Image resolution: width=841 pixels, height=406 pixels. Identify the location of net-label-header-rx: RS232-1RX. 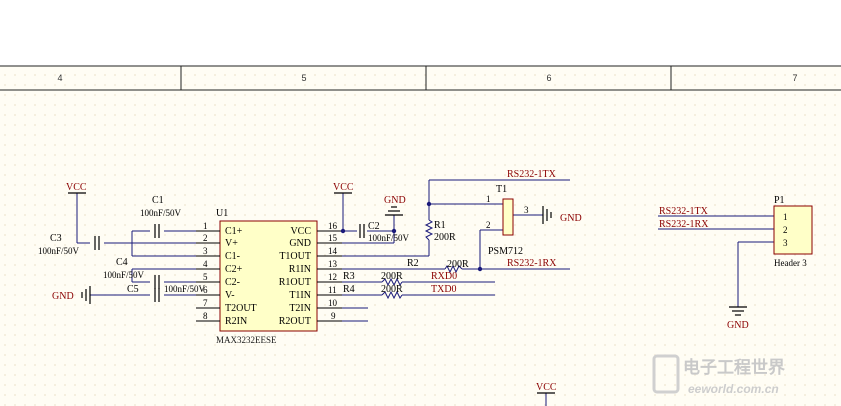
(684, 224).